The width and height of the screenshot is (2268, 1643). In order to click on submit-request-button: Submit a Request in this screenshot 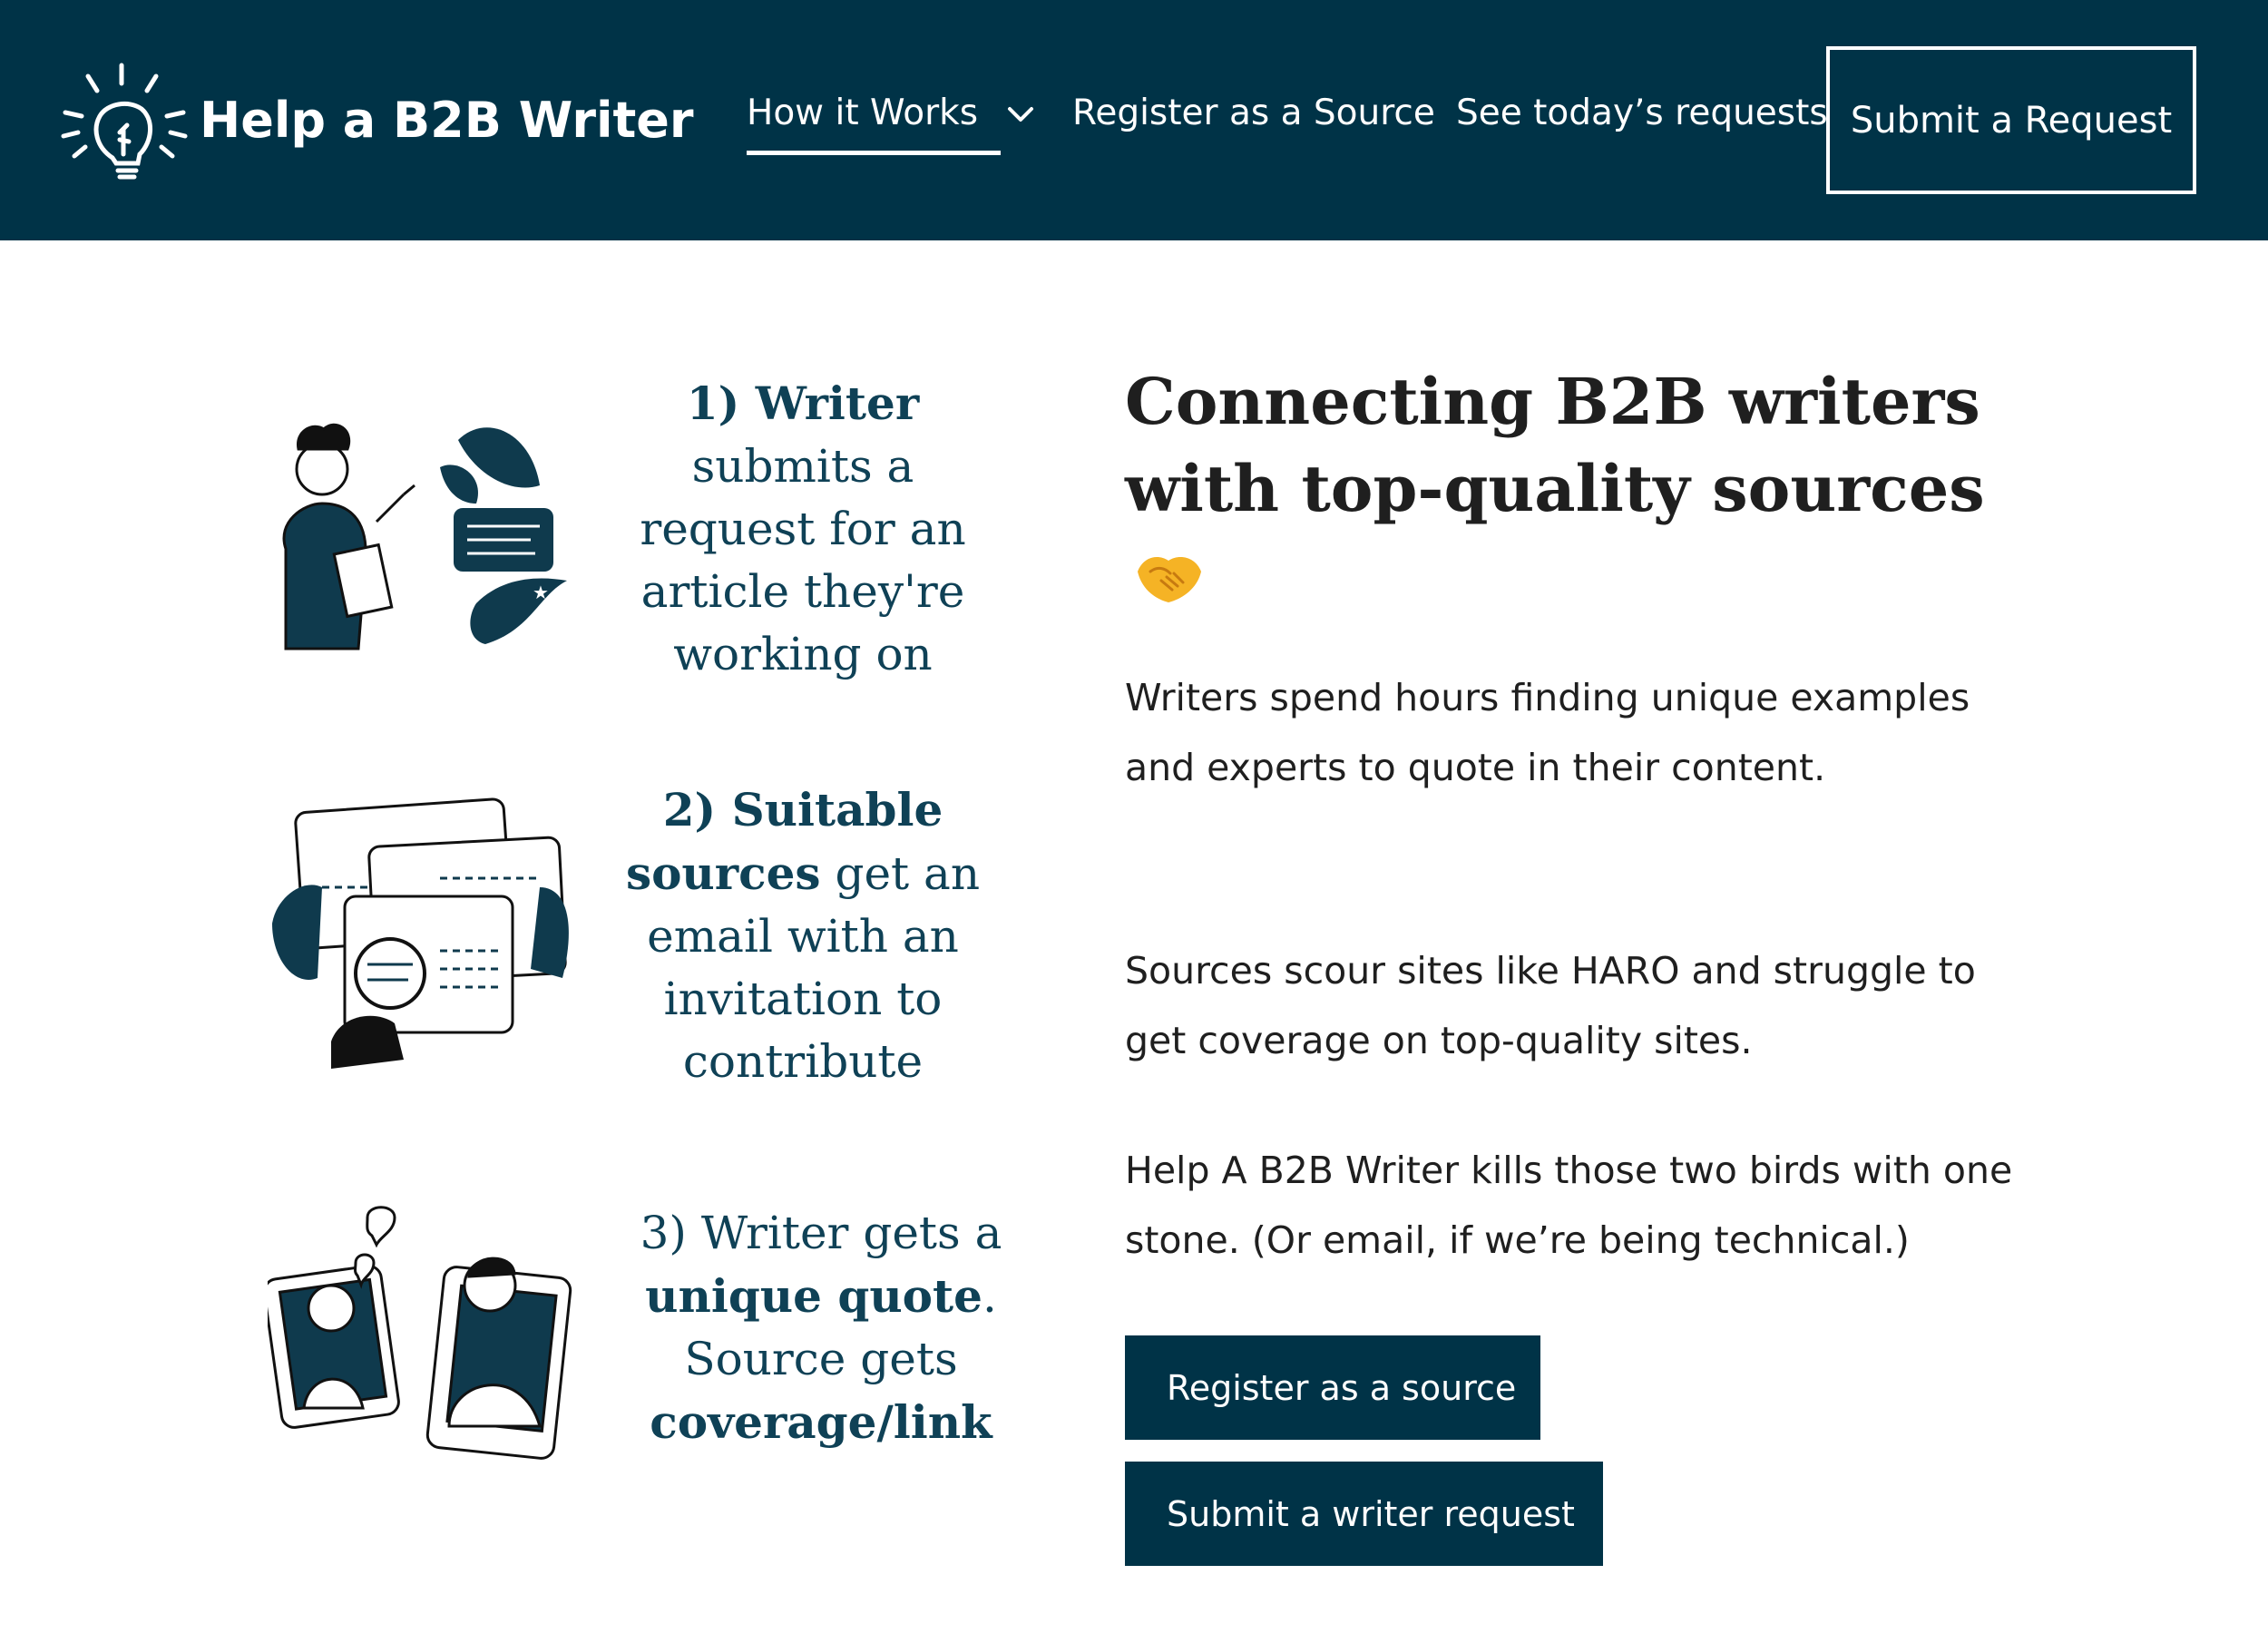, I will do `click(2011, 120)`.